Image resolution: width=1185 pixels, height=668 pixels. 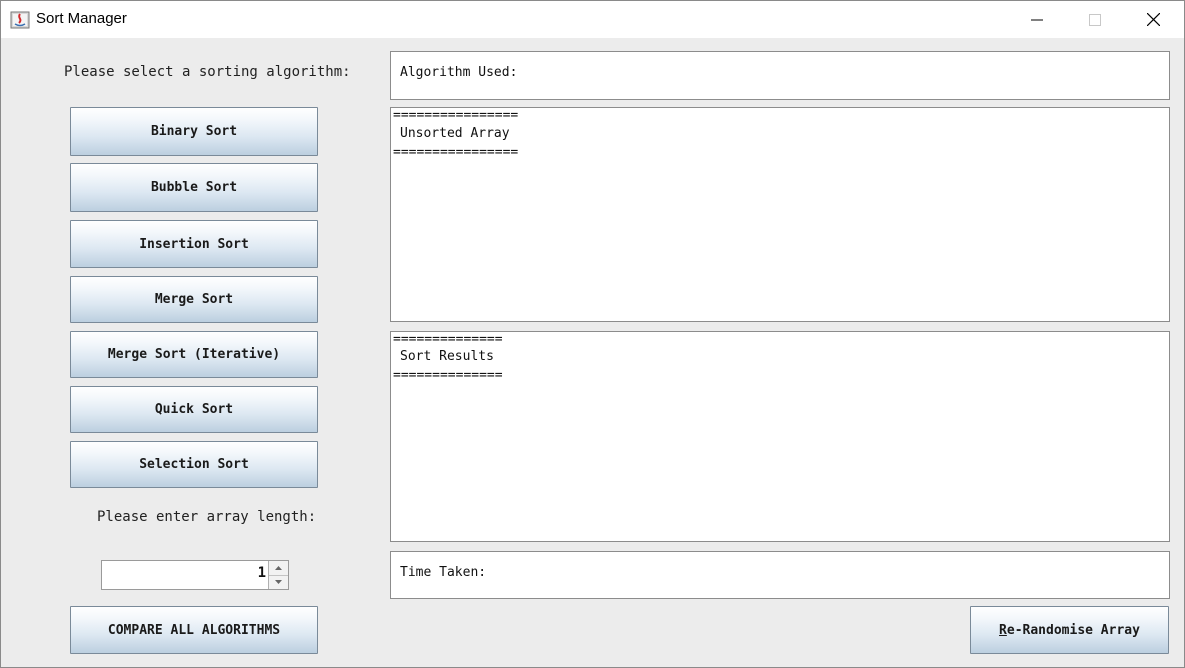 I want to click on merge-sort-button: Merge Sort, so click(x=194, y=299).